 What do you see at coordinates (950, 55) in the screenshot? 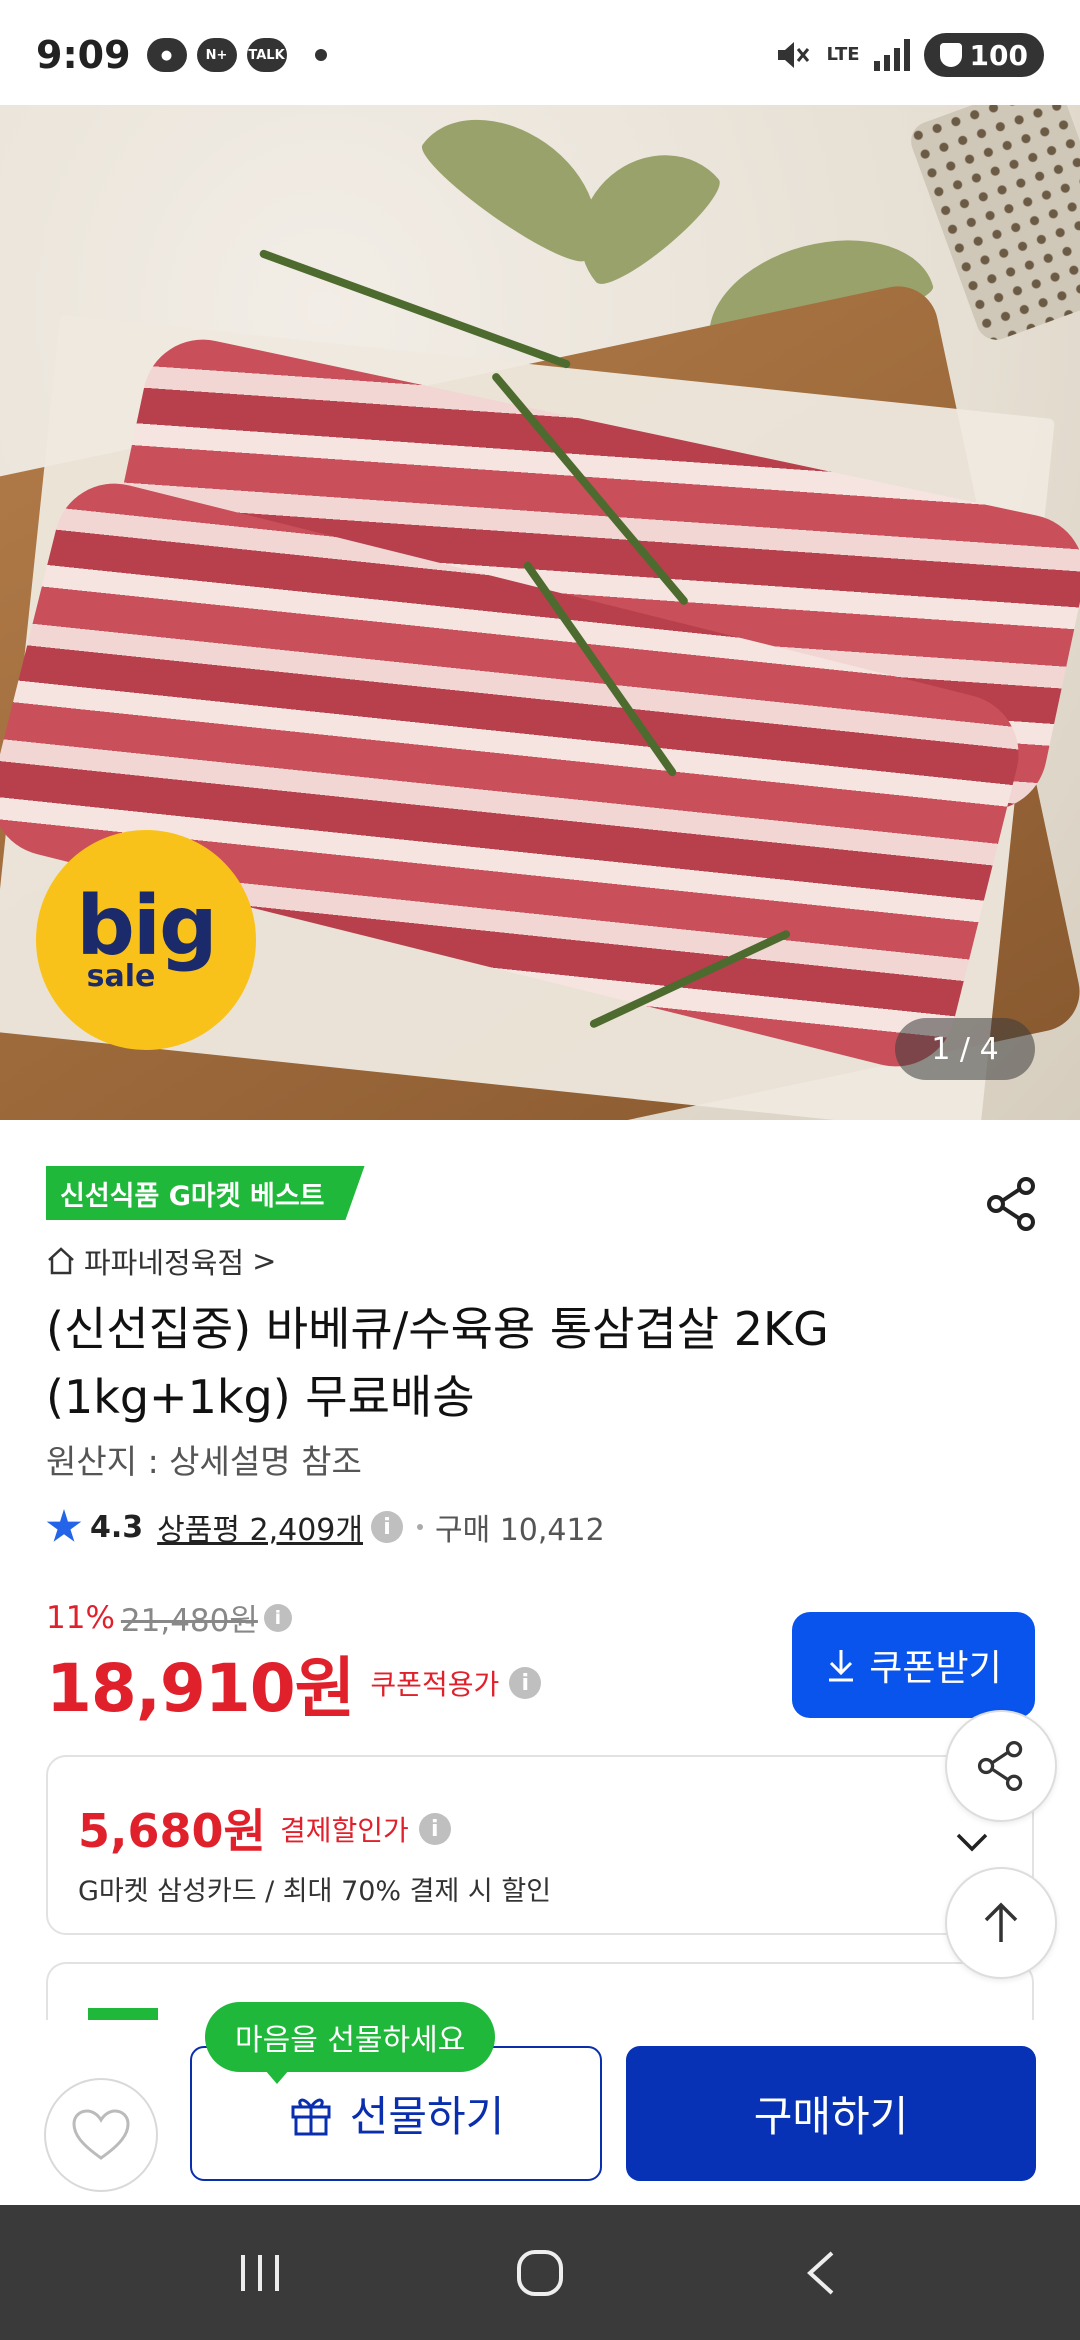
I see `shield-icon` at bounding box center [950, 55].